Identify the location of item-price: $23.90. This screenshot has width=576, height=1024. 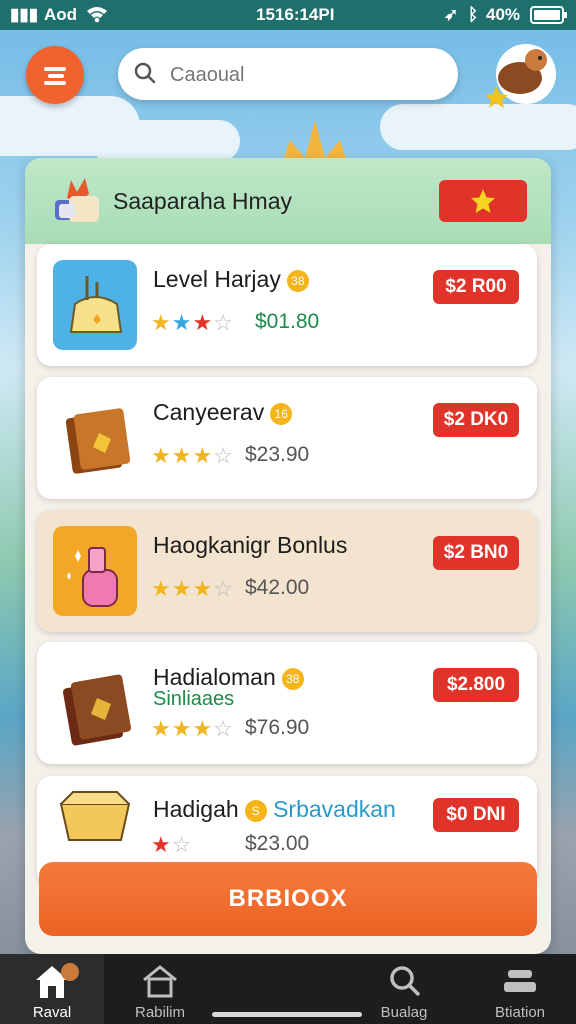
(277, 454).